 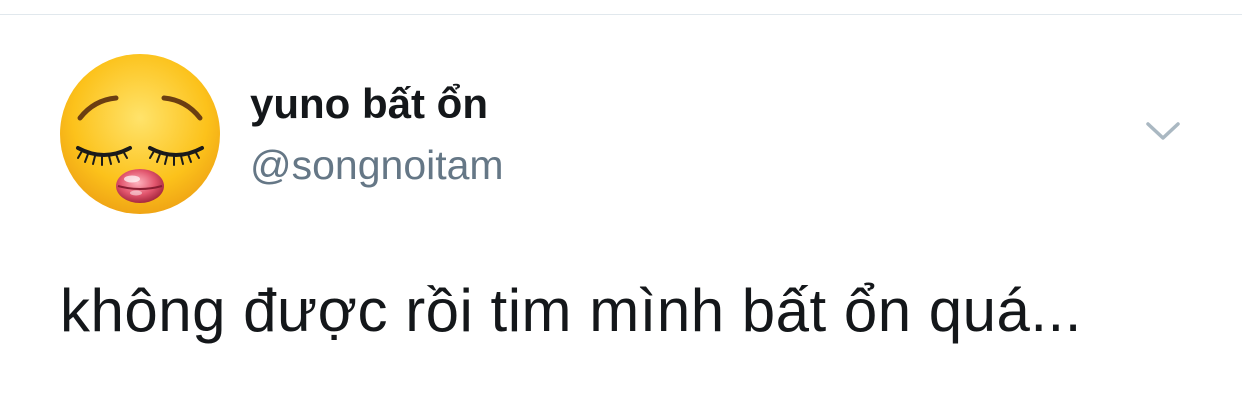 What do you see at coordinates (621, 14) in the screenshot?
I see `top-divider` at bounding box center [621, 14].